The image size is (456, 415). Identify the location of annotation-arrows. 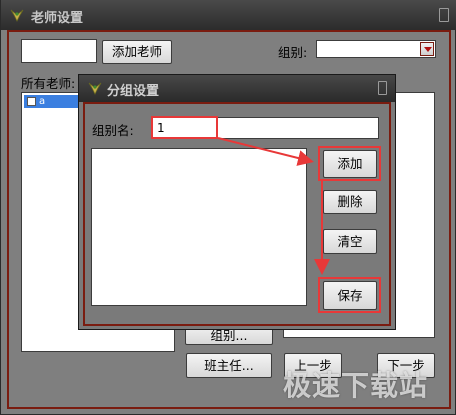
(273, 206).